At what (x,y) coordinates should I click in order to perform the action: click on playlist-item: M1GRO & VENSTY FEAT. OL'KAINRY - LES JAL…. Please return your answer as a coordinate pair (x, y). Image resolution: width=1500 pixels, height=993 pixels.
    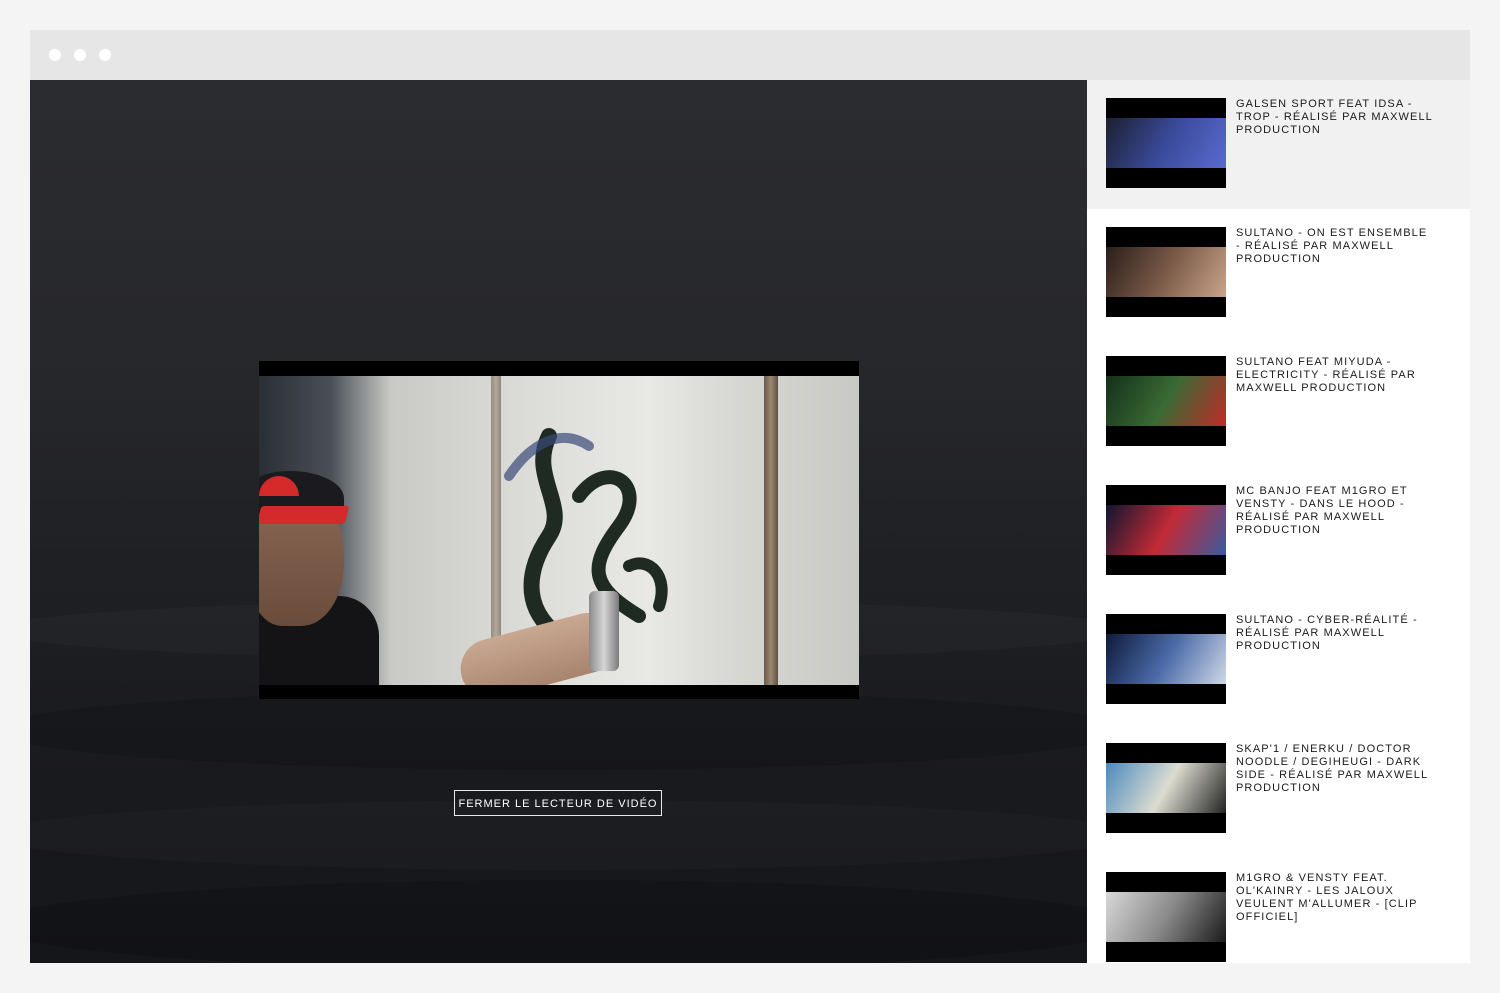
    Looking at the image, I should click on (1278, 908).